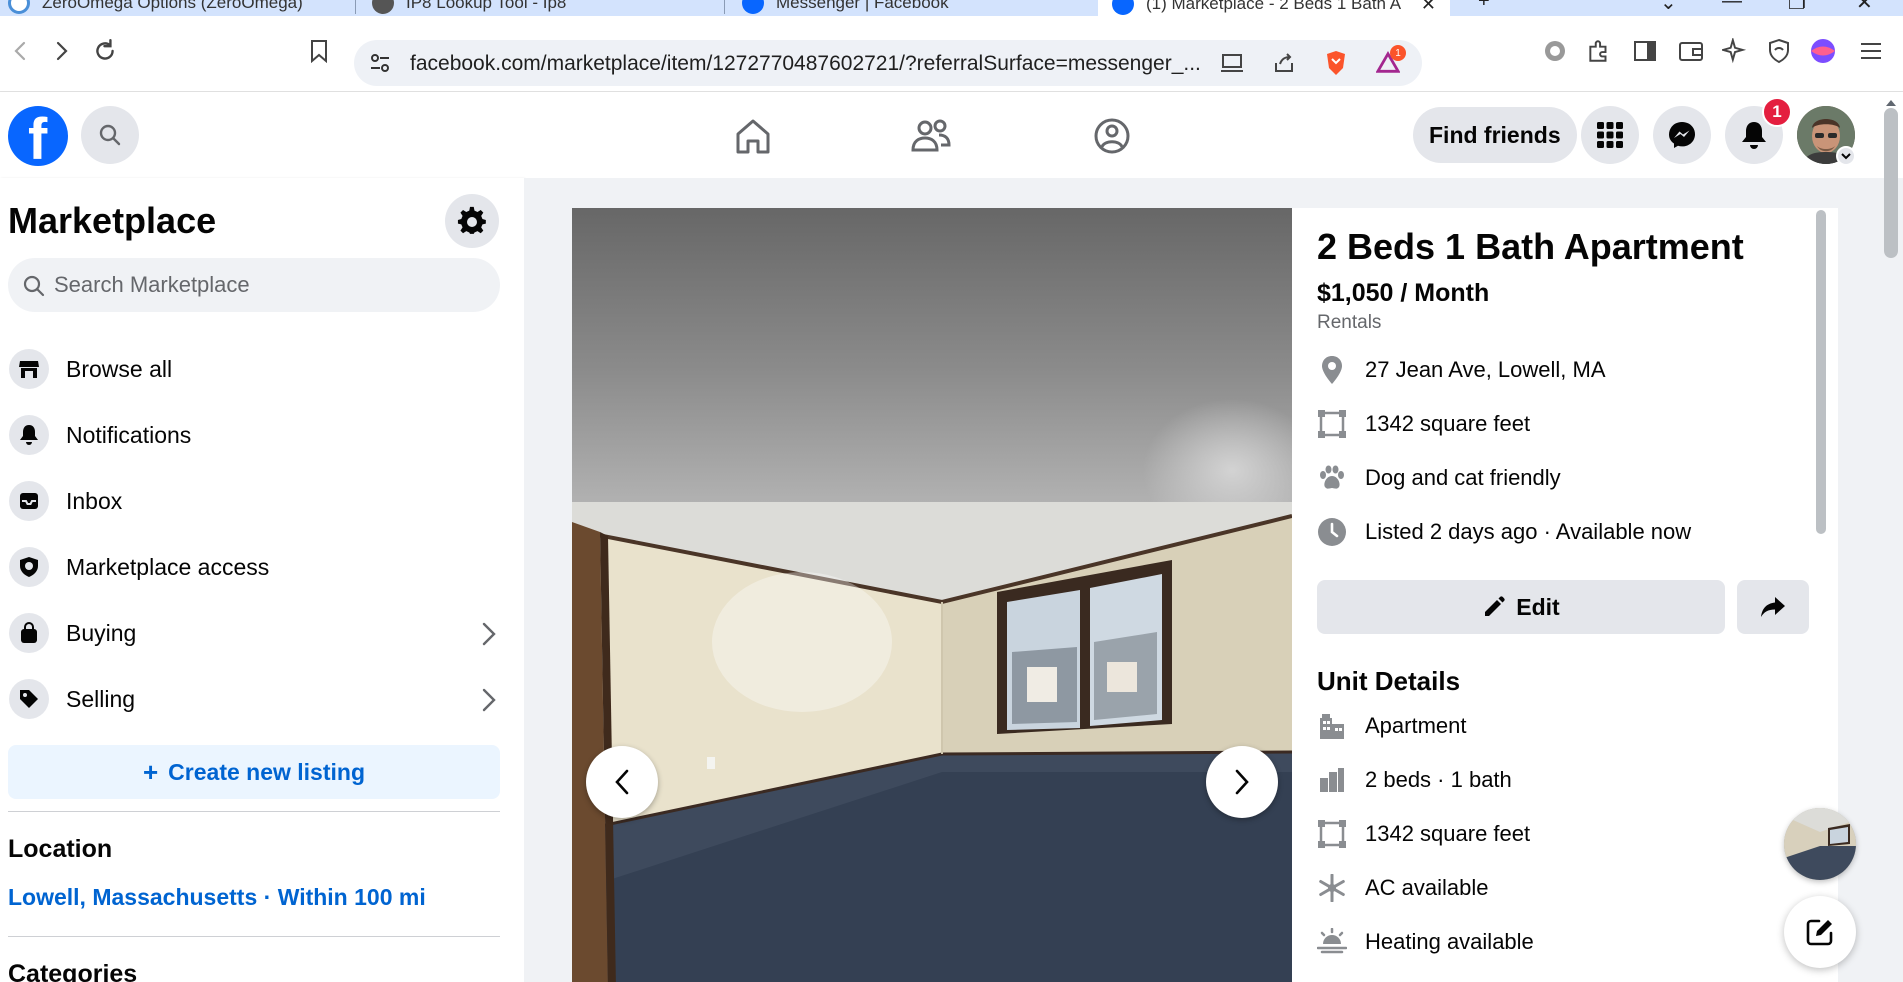 Image resolution: width=1903 pixels, height=982 pixels. What do you see at coordinates (254, 369) in the screenshot?
I see `sidebar-item-browse-all: Browse all` at bounding box center [254, 369].